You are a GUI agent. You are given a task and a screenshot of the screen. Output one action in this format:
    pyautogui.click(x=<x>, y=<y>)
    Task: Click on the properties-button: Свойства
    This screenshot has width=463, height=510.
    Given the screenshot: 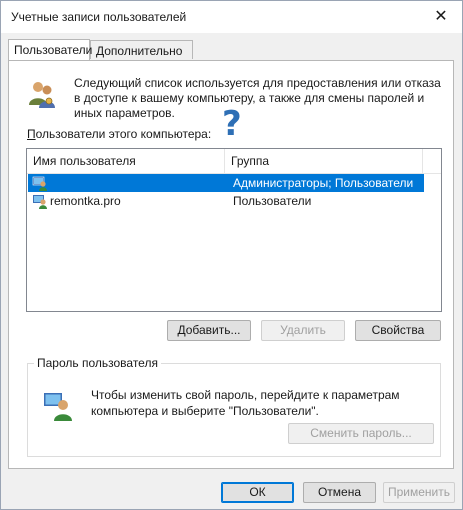 What is the action you would take?
    pyautogui.click(x=398, y=330)
    